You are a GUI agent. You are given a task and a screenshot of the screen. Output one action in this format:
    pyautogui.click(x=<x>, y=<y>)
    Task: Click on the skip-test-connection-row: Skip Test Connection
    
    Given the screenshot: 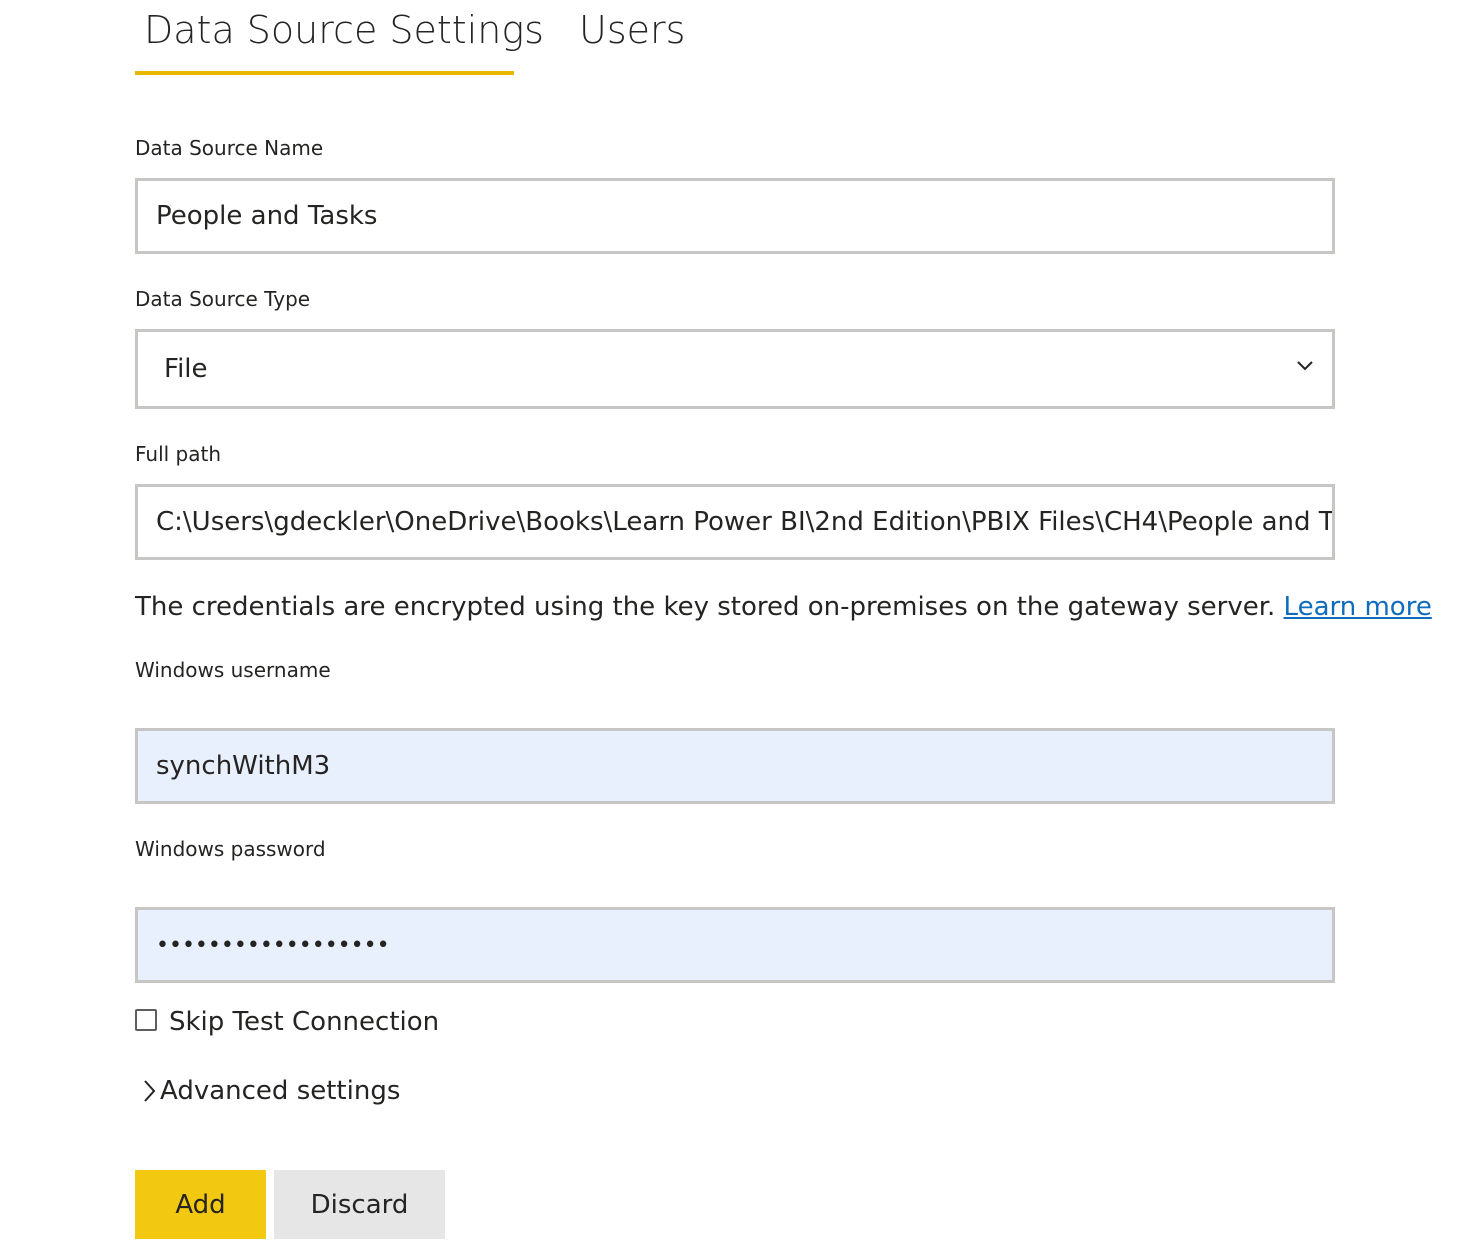 What is the action you would take?
    pyautogui.click(x=287, y=1022)
    